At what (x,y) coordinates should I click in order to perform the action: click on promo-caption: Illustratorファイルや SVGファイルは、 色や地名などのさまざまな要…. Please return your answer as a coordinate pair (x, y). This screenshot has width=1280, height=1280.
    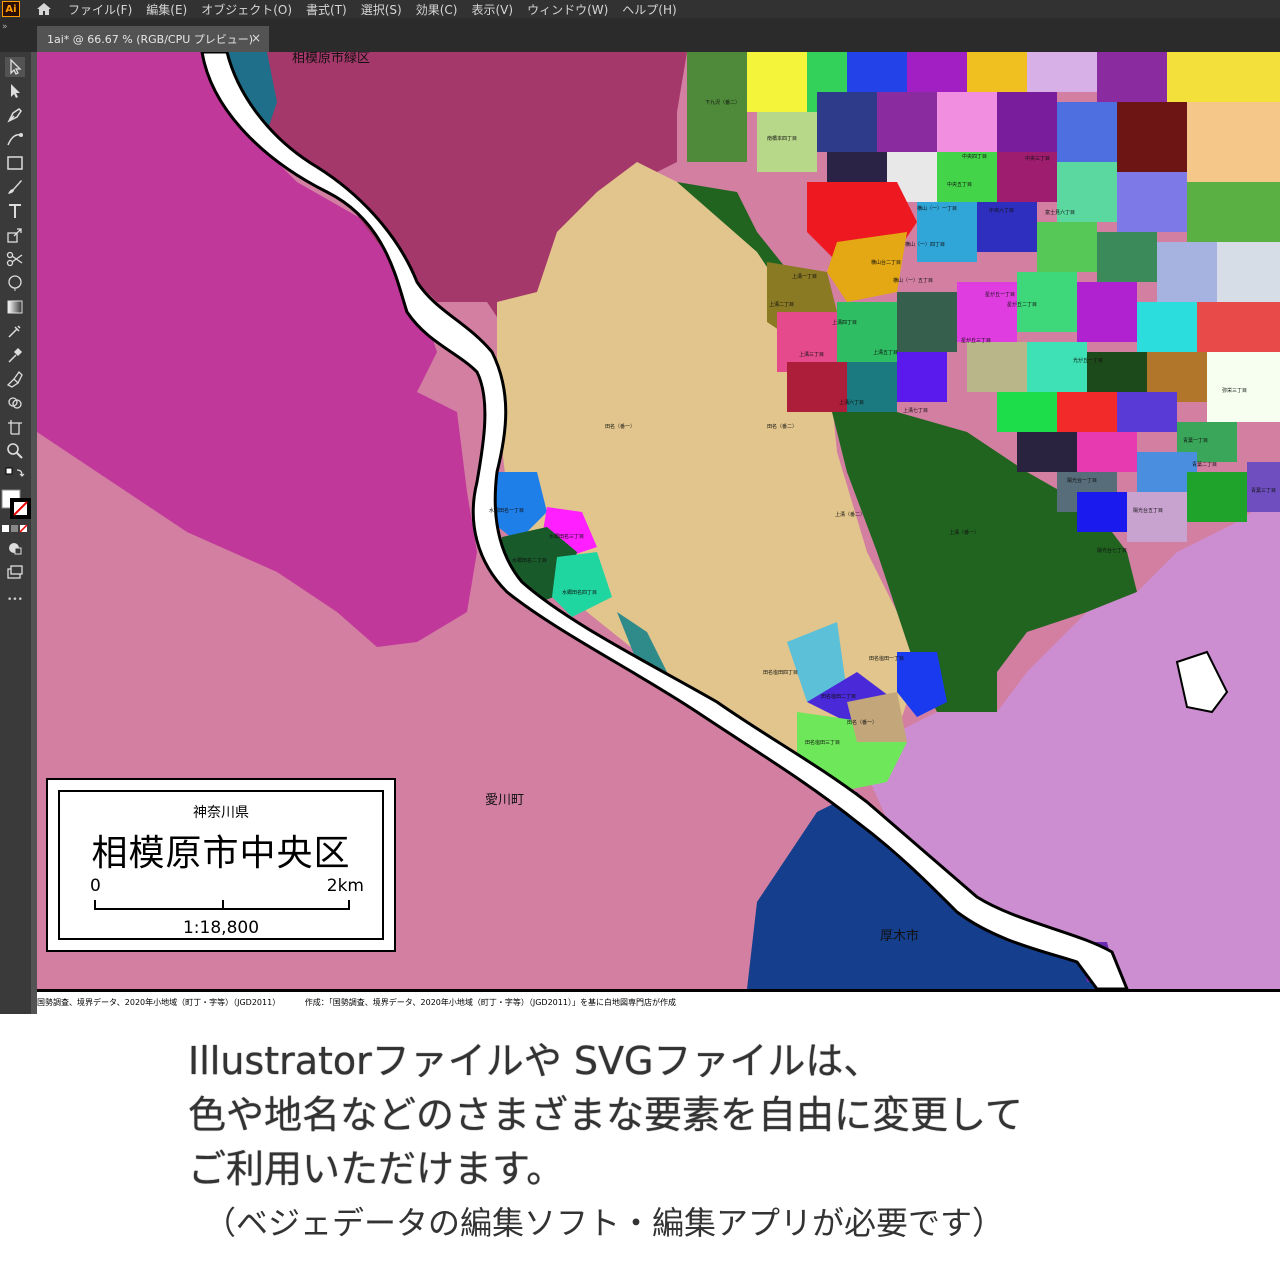
    Looking at the image, I should click on (728, 1142).